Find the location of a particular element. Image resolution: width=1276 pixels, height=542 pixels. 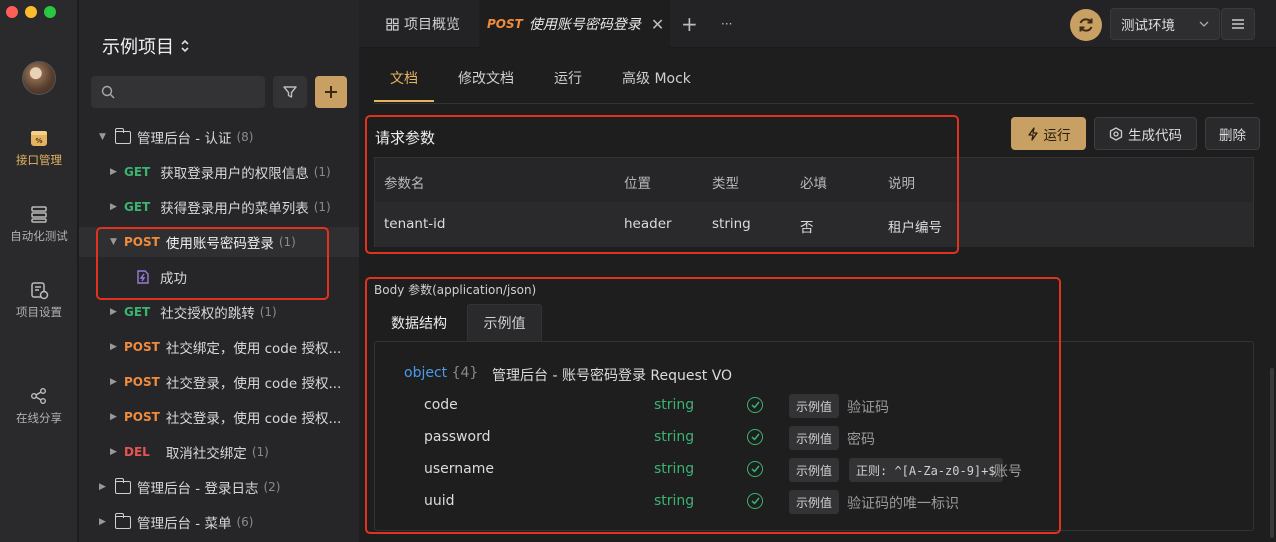

column-header: 必填 is located at coordinates (813, 184).